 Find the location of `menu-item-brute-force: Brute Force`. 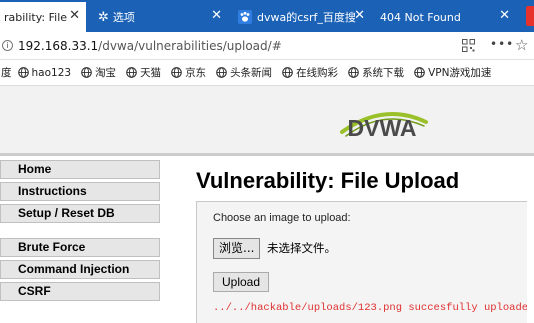

menu-item-brute-force: Brute Force is located at coordinates (80, 247).